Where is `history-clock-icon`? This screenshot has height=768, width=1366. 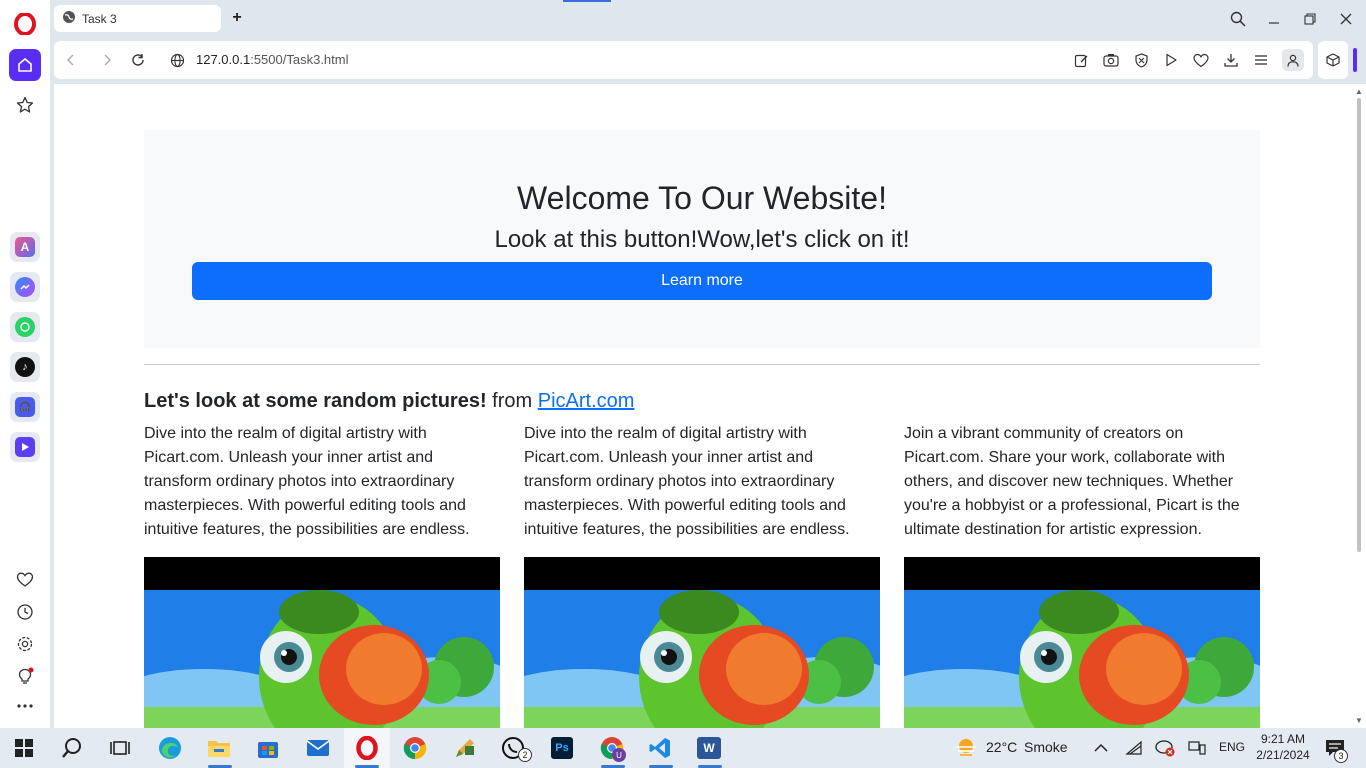
history-clock-icon is located at coordinates (25, 612).